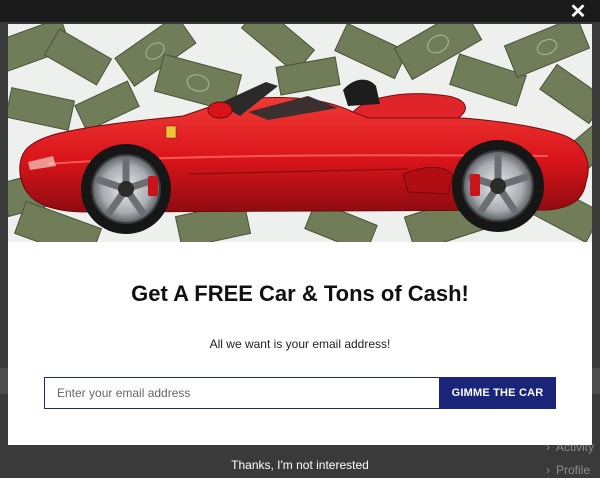  What do you see at coordinates (497, 393) in the screenshot?
I see `submit-button: GIMME THE CAR` at bounding box center [497, 393].